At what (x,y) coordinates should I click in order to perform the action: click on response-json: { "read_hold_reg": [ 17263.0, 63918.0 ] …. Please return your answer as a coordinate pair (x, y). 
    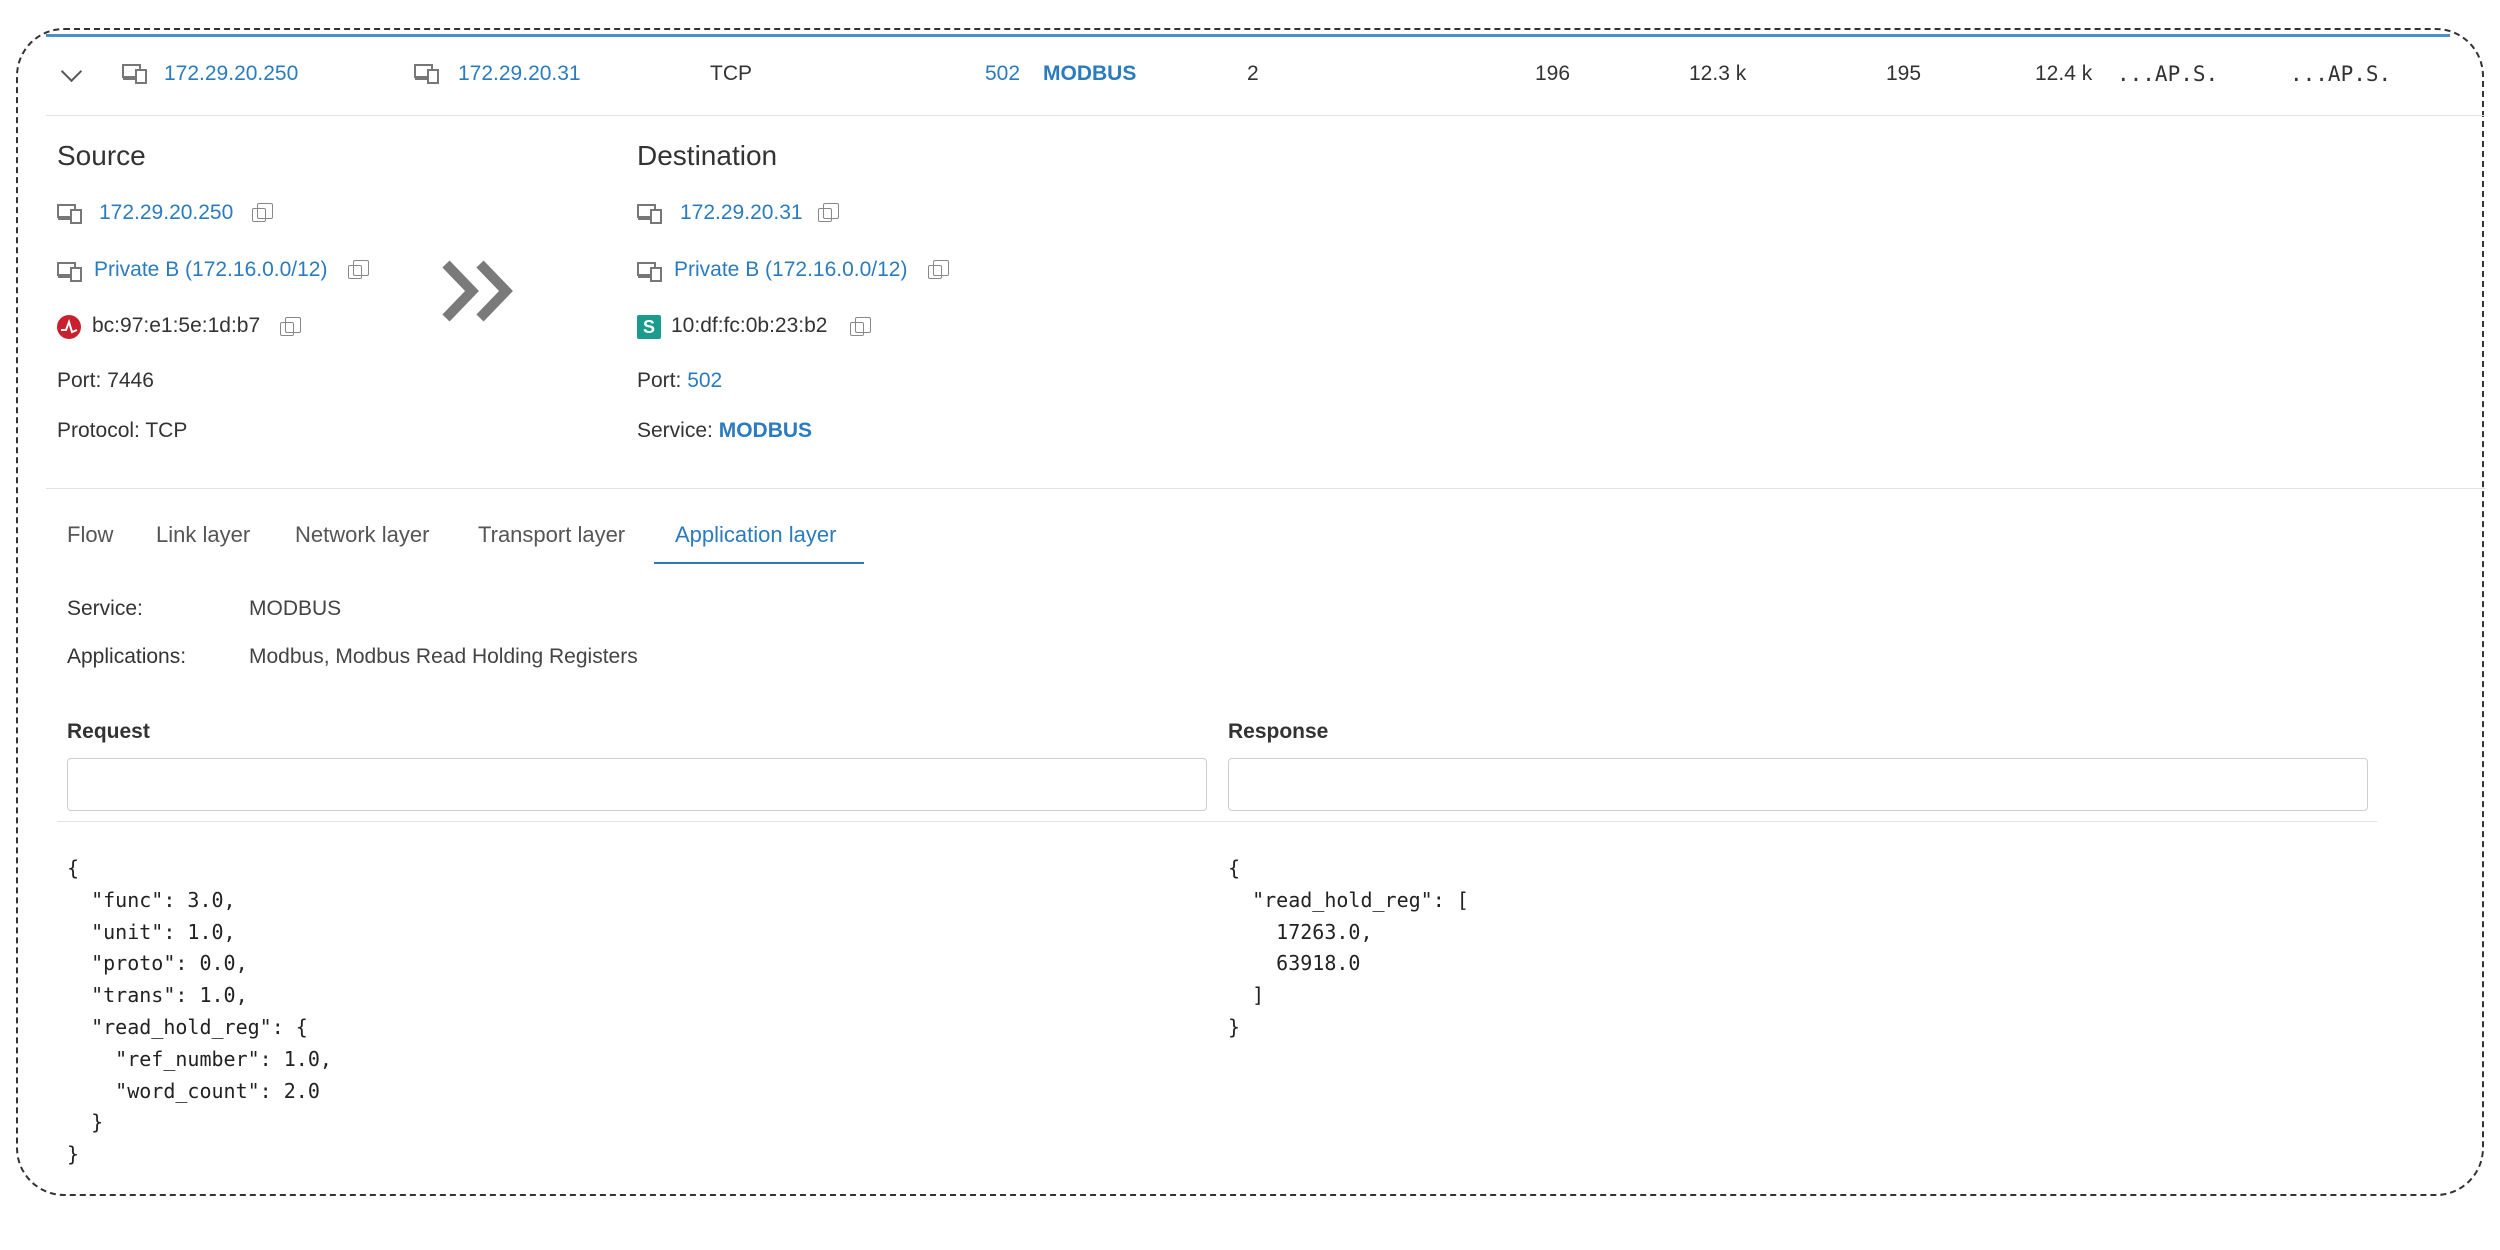
    Looking at the image, I should click on (1348, 947).